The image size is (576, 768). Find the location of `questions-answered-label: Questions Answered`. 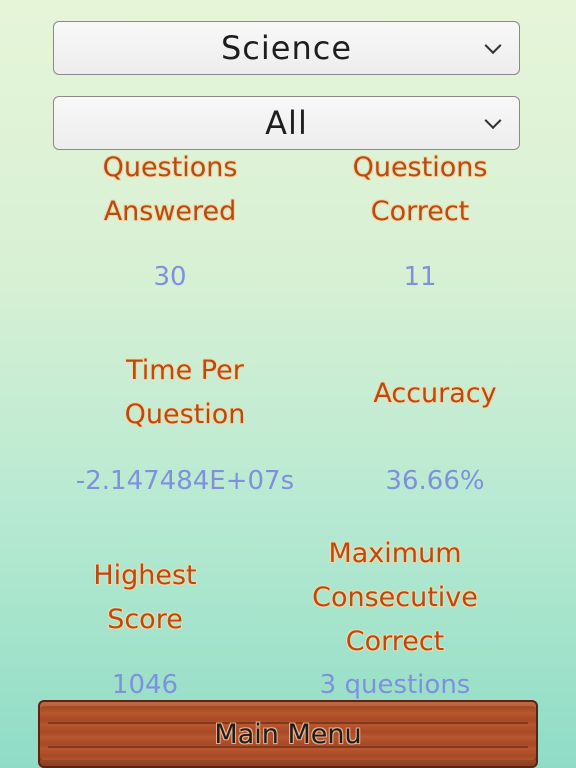

questions-answered-label: Questions Answered is located at coordinates (170, 189).